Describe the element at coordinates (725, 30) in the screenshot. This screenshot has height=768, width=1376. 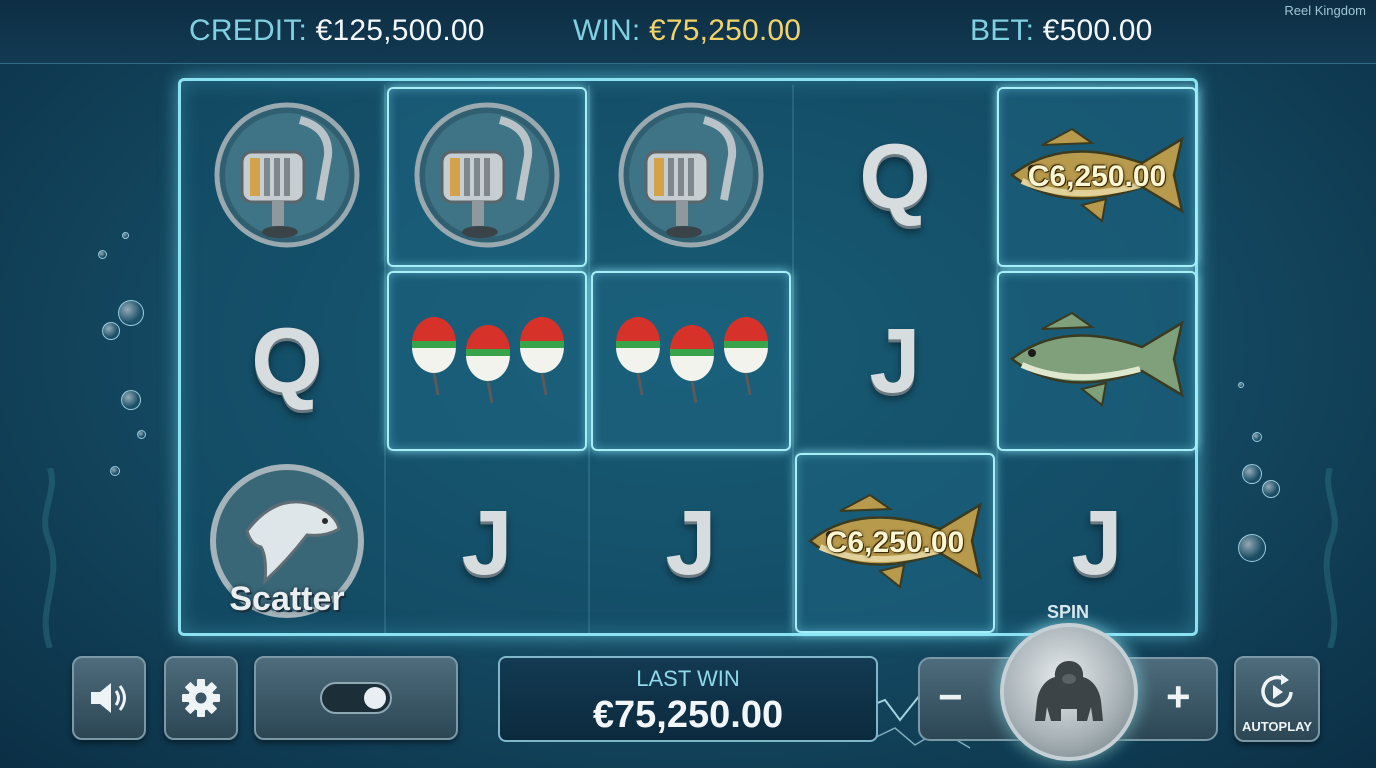
I see `win-value: €75,250.00` at that location.